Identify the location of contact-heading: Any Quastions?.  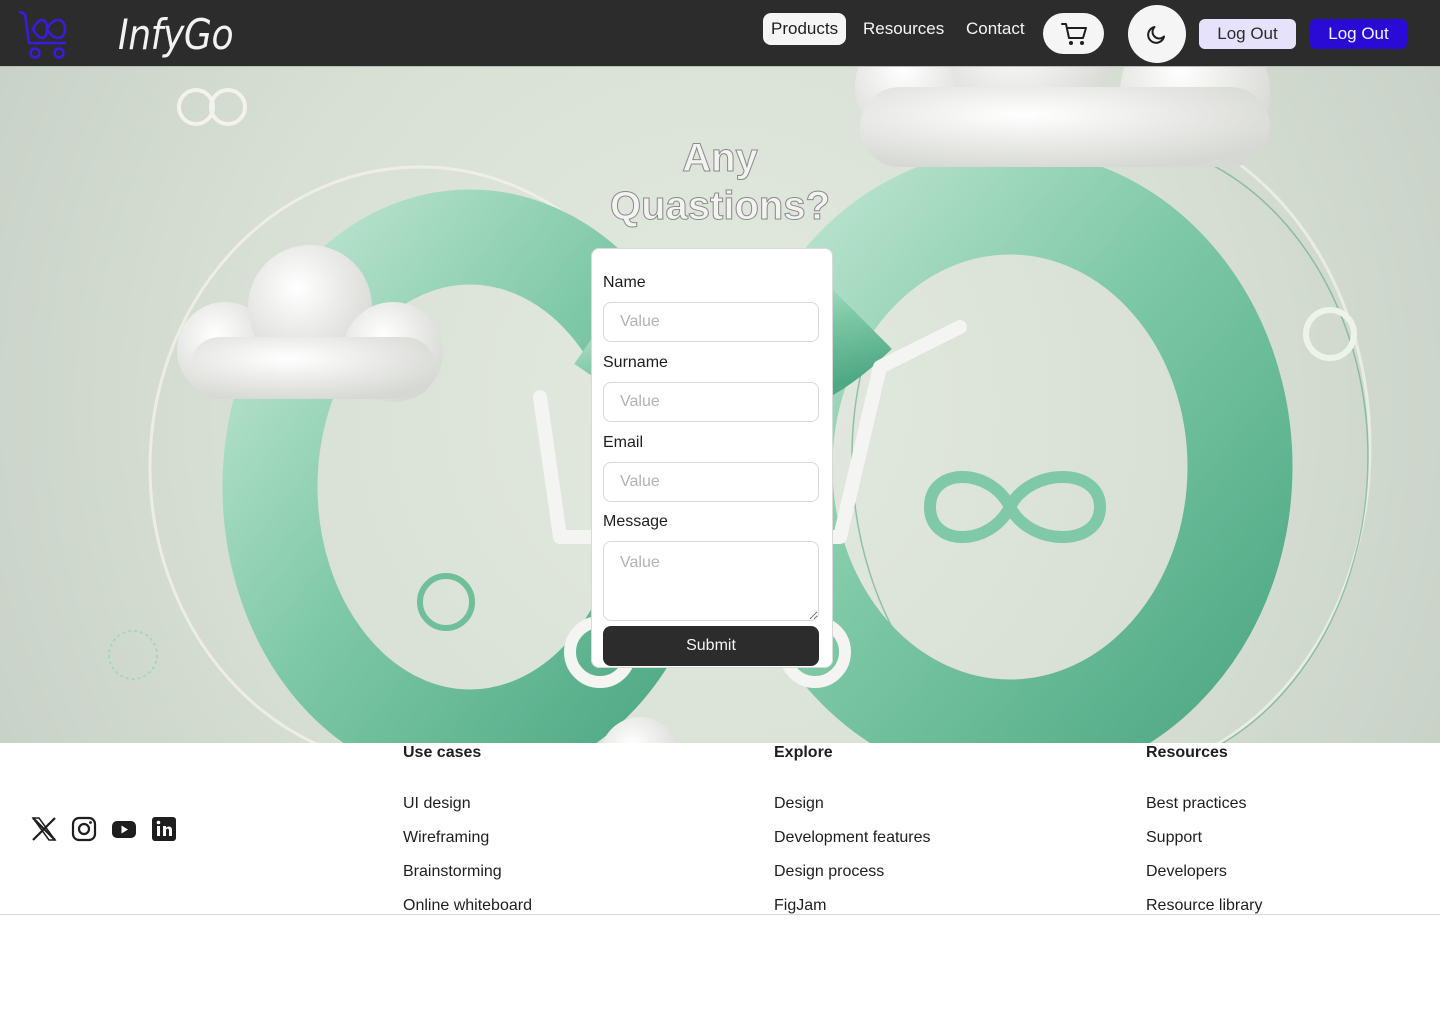
(720, 182).